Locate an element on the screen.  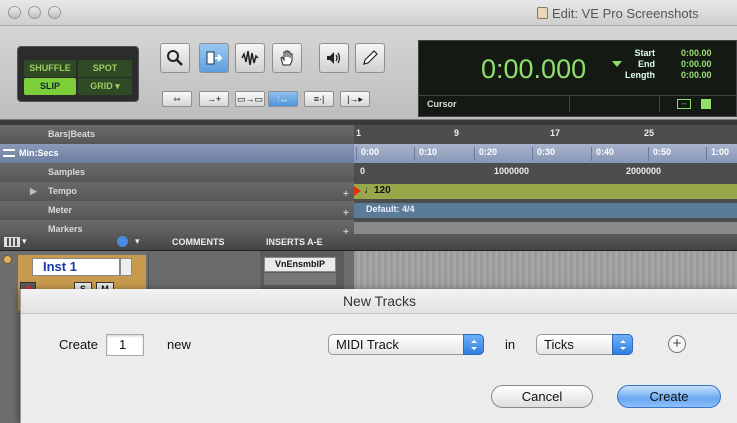
magnifier-icon is located at coordinates (175, 58).